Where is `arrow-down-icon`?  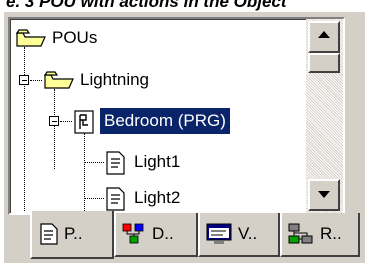 arrow-down-icon is located at coordinates (324, 194).